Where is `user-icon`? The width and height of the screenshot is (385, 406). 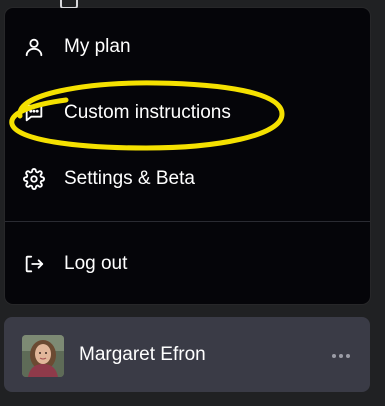 user-icon is located at coordinates (34, 47).